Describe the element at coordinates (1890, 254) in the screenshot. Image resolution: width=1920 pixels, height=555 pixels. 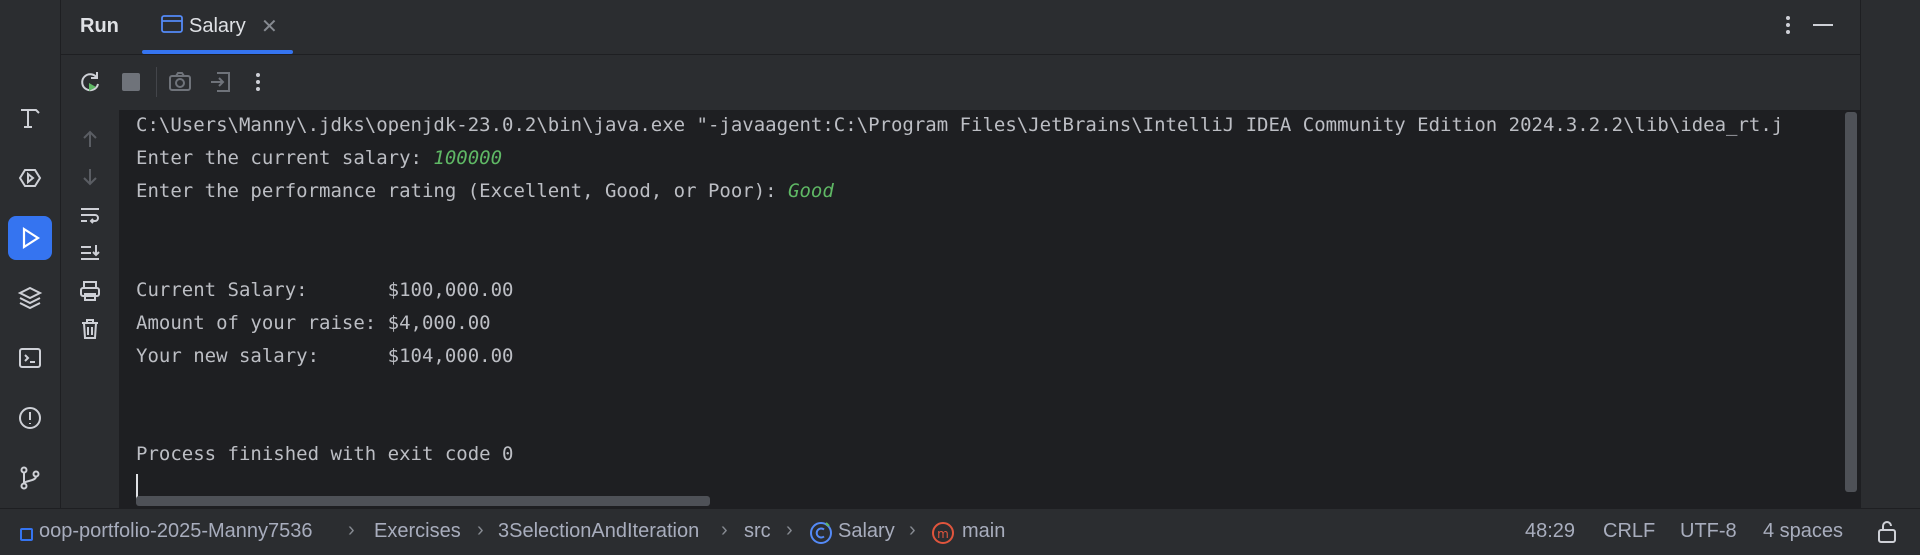
I see `right-tool-strip` at that location.